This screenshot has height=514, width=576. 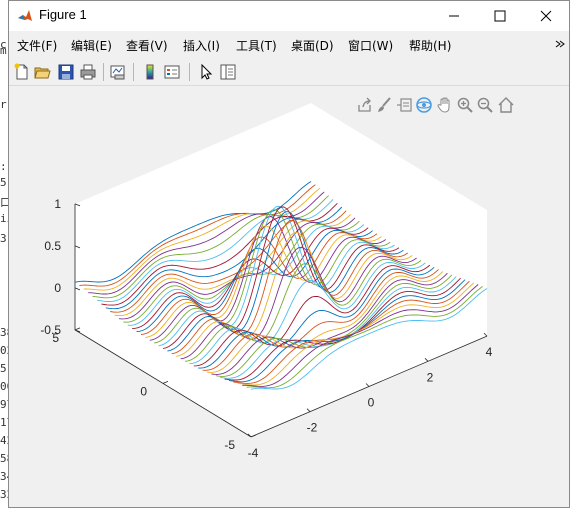 What do you see at coordinates (289, 72) in the screenshot?
I see `figure-toolbar` at bounding box center [289, 72].